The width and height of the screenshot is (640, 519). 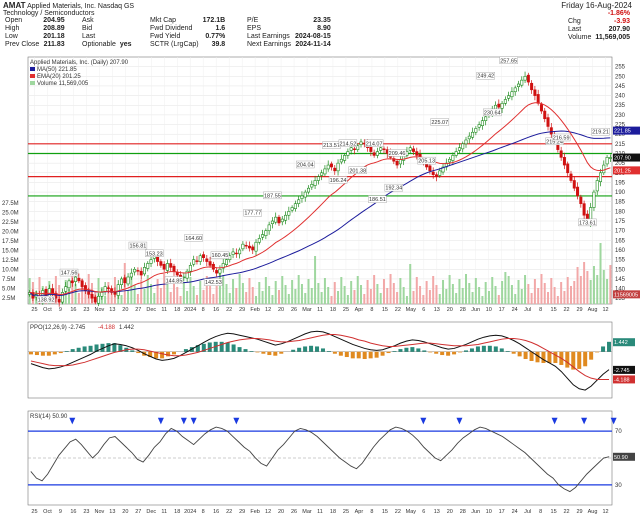 I want to click on x-tick-label: Apr, so click(x=359, y=309).